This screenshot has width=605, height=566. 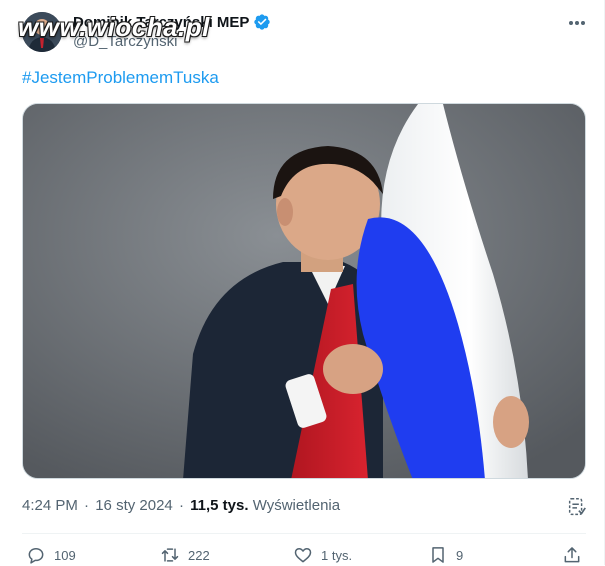 I want to click on like-button: 1 tys., so click(x=322, y=555).